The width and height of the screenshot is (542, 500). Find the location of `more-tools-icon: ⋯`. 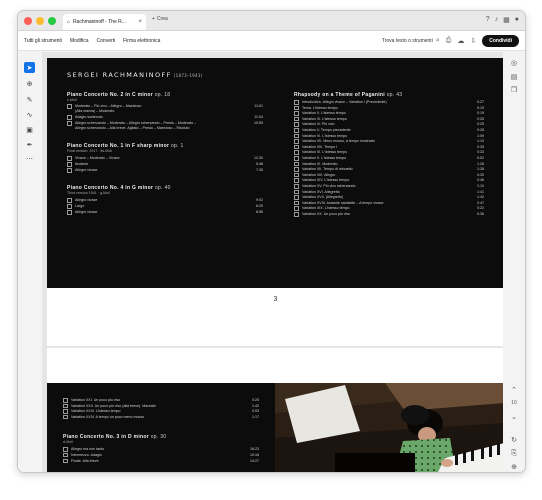

more-tools-icon: ⋯ is located at coordinates (29, 158).